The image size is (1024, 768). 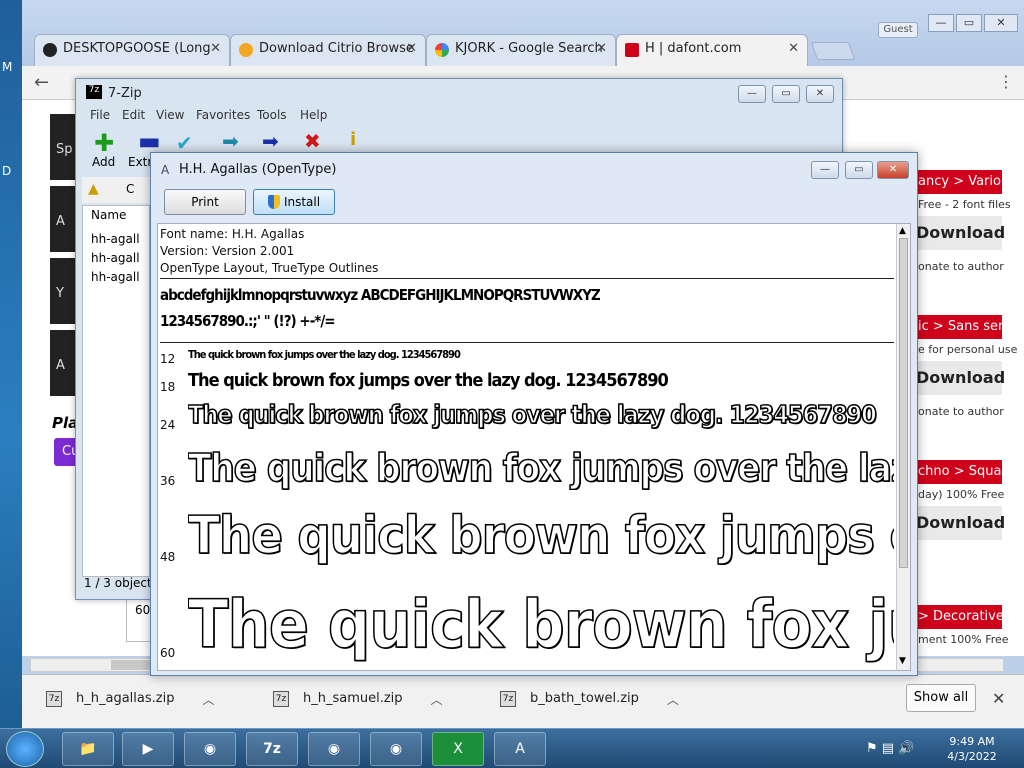 I want to click on desktop-letter: M, so click(x=7, y=67).